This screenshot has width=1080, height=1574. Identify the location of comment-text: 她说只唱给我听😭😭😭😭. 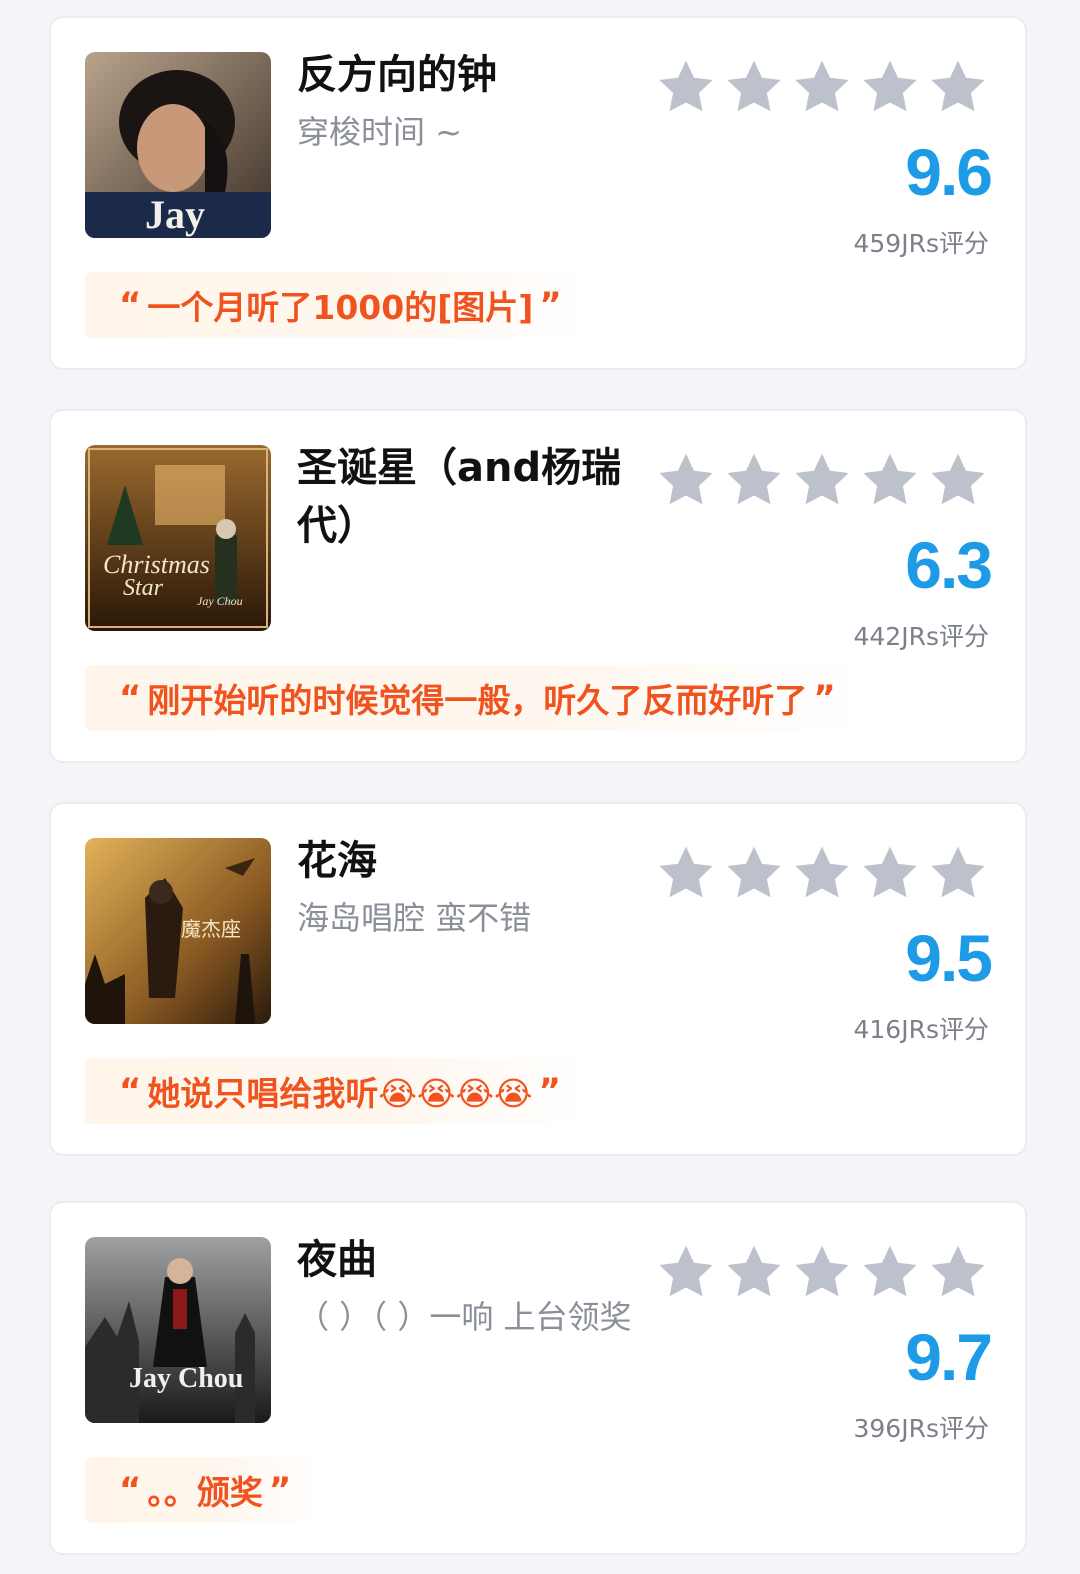
(340, 1093).